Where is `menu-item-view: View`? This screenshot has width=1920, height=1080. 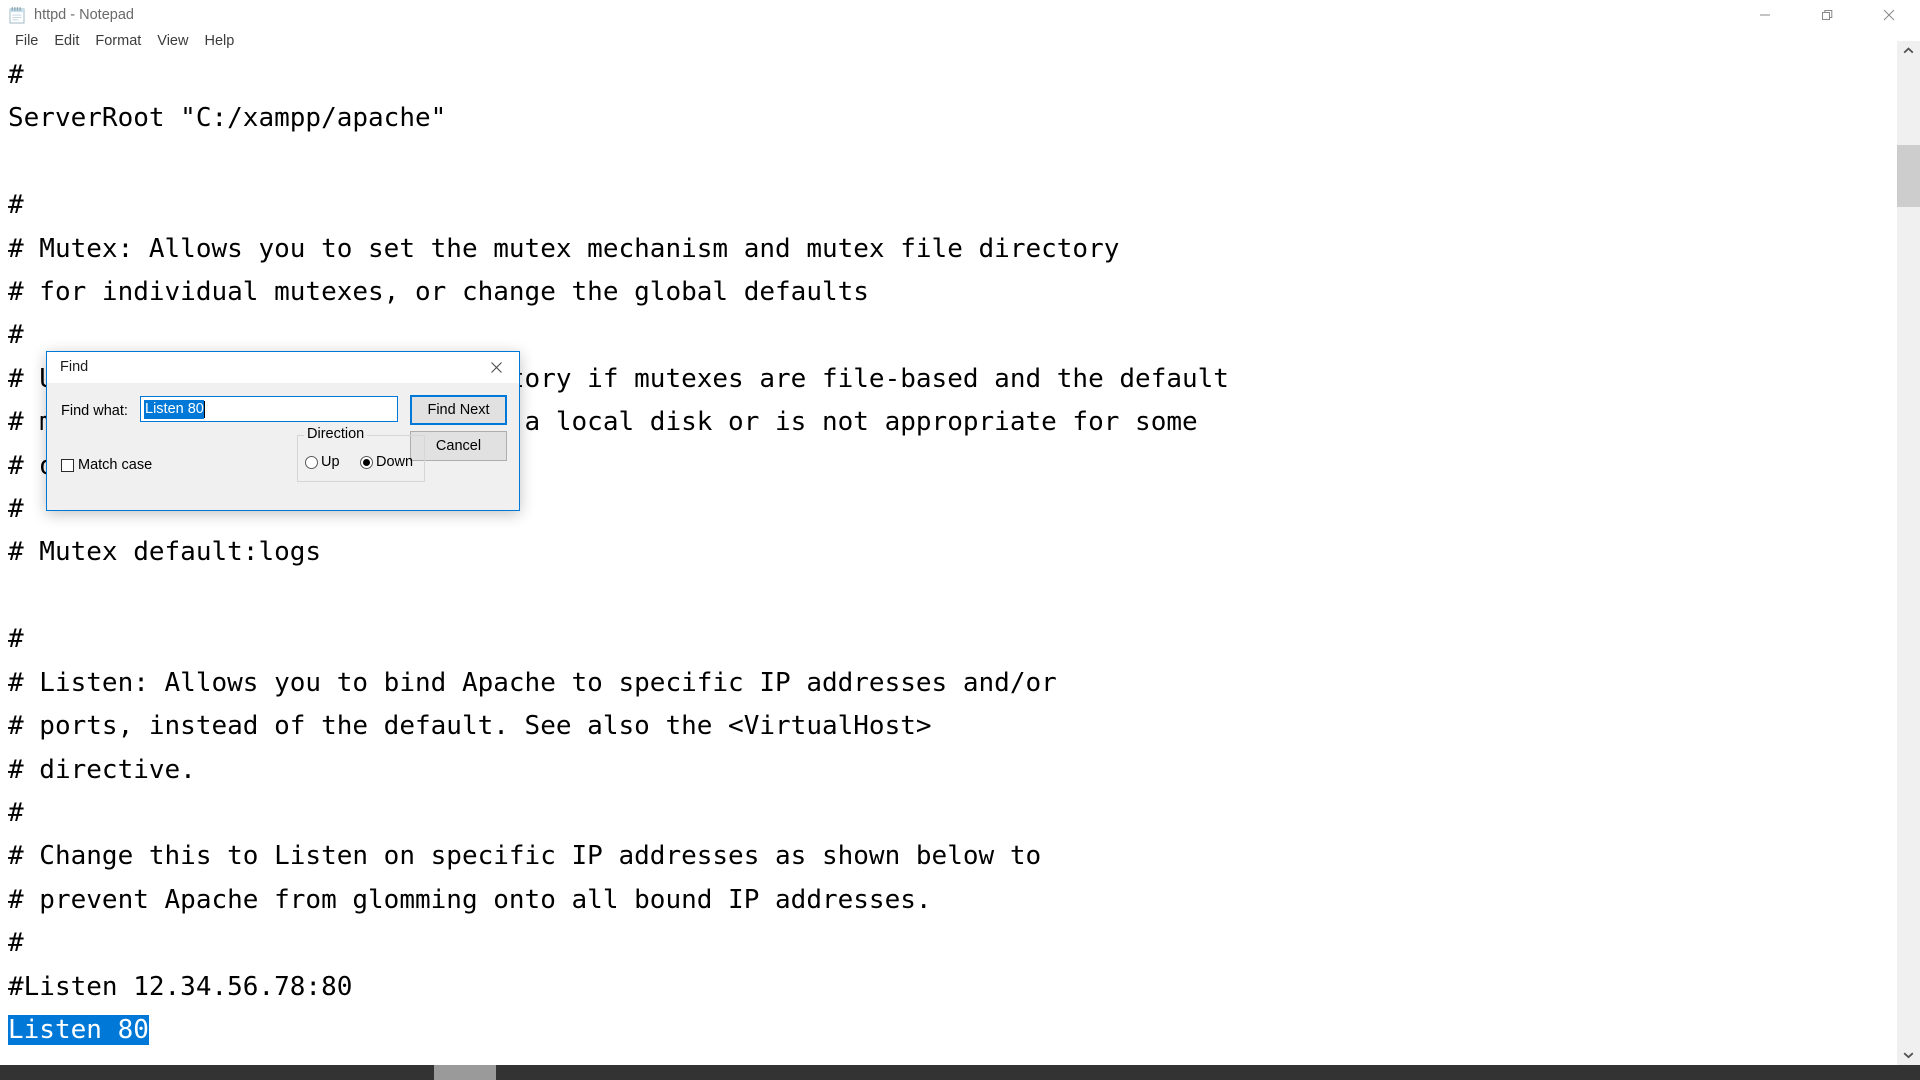
menu-item-view: View is located at coordinates (172, 41).